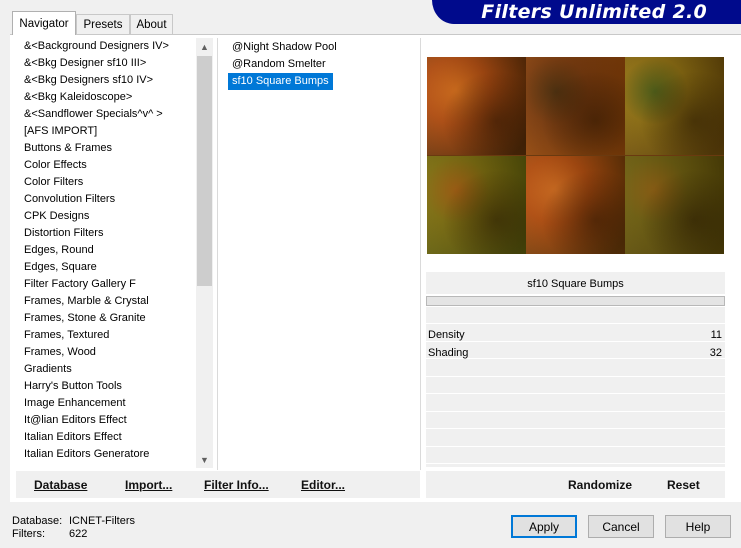  I want to click on cancel-button: Cancel, so click(621, 526).